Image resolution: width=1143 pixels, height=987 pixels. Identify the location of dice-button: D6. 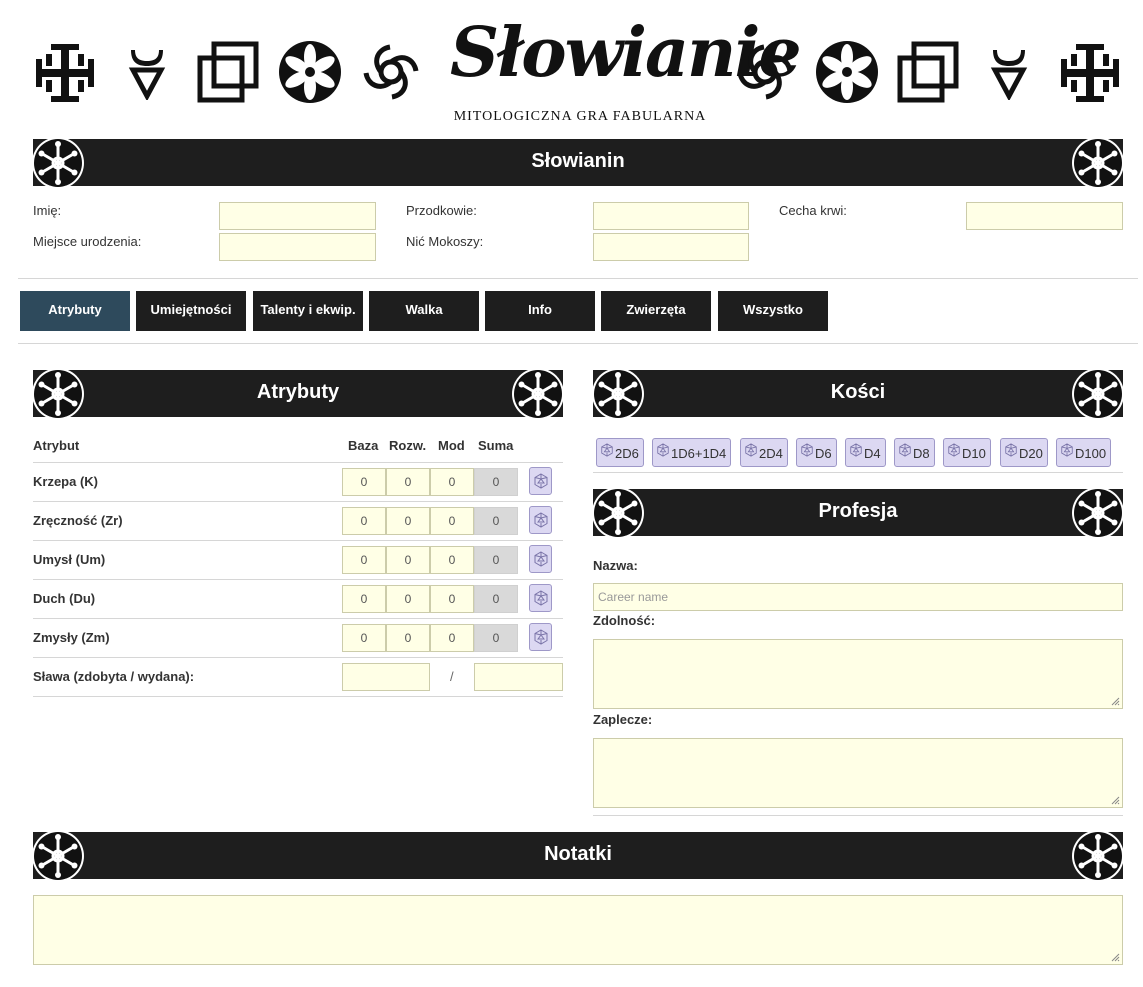
(816, 452).